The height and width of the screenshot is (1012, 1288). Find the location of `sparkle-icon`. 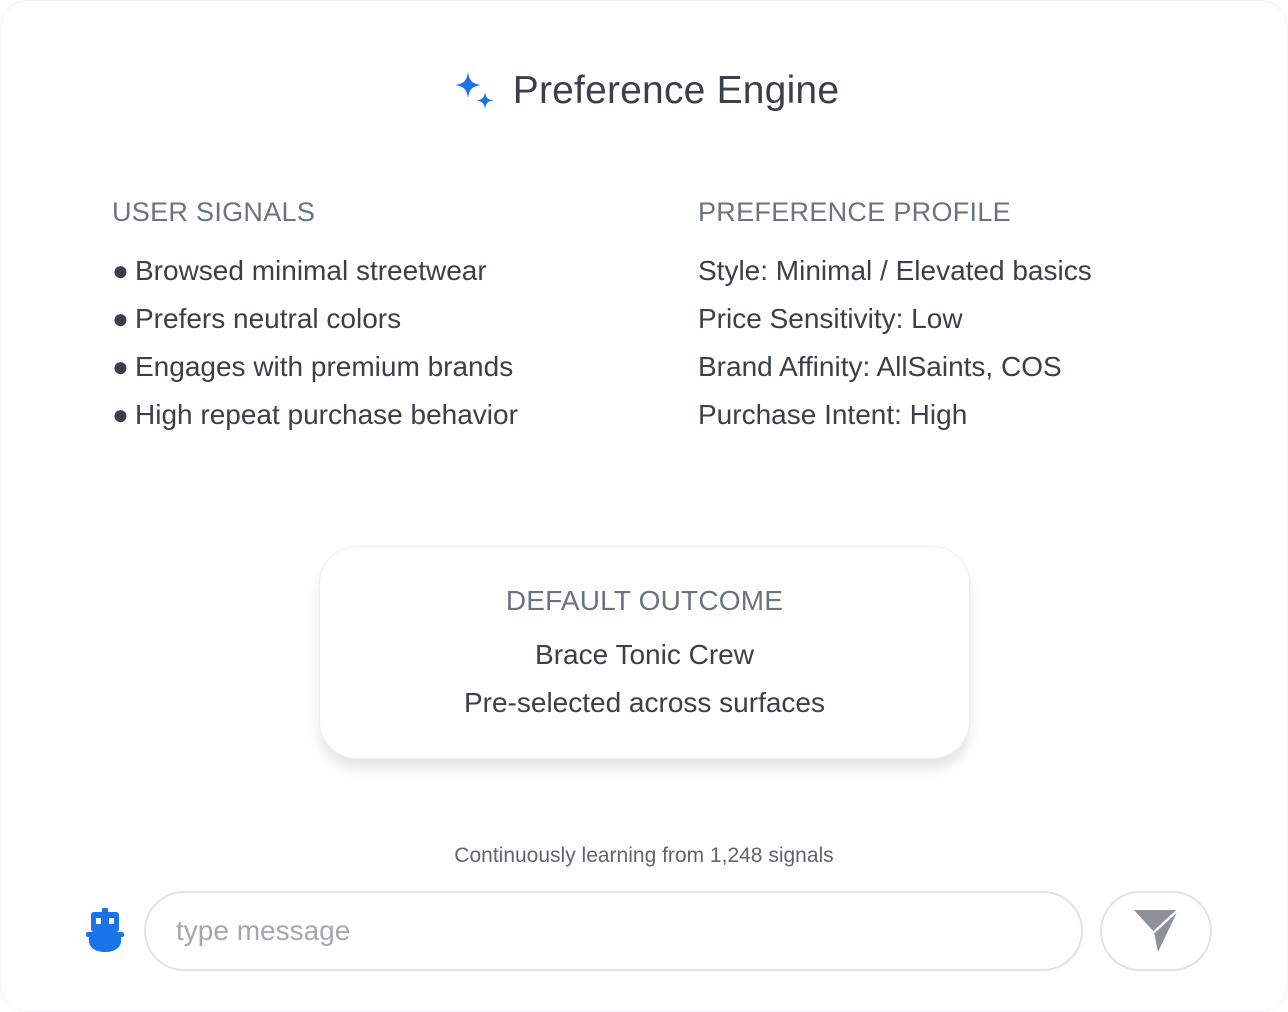

sparkle-icon is located at coordinates (474, 90).